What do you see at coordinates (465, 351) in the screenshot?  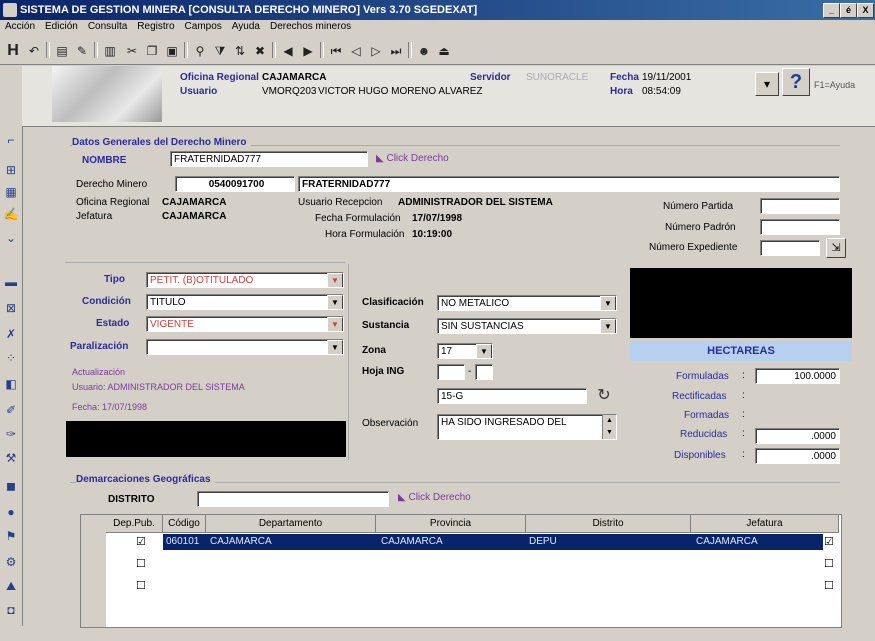 I see `zona-select: 17 ▼` at bounding box center [465, 351].